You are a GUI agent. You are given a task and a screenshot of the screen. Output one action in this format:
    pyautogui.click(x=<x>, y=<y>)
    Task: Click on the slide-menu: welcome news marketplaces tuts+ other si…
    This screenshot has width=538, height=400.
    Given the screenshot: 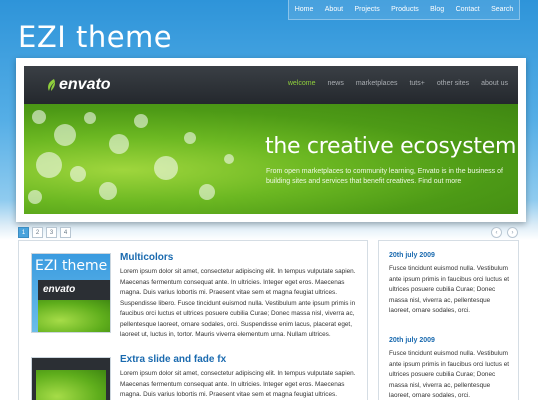 What is the action you would take?
    pyautogui.click(x=398, y=83)
    